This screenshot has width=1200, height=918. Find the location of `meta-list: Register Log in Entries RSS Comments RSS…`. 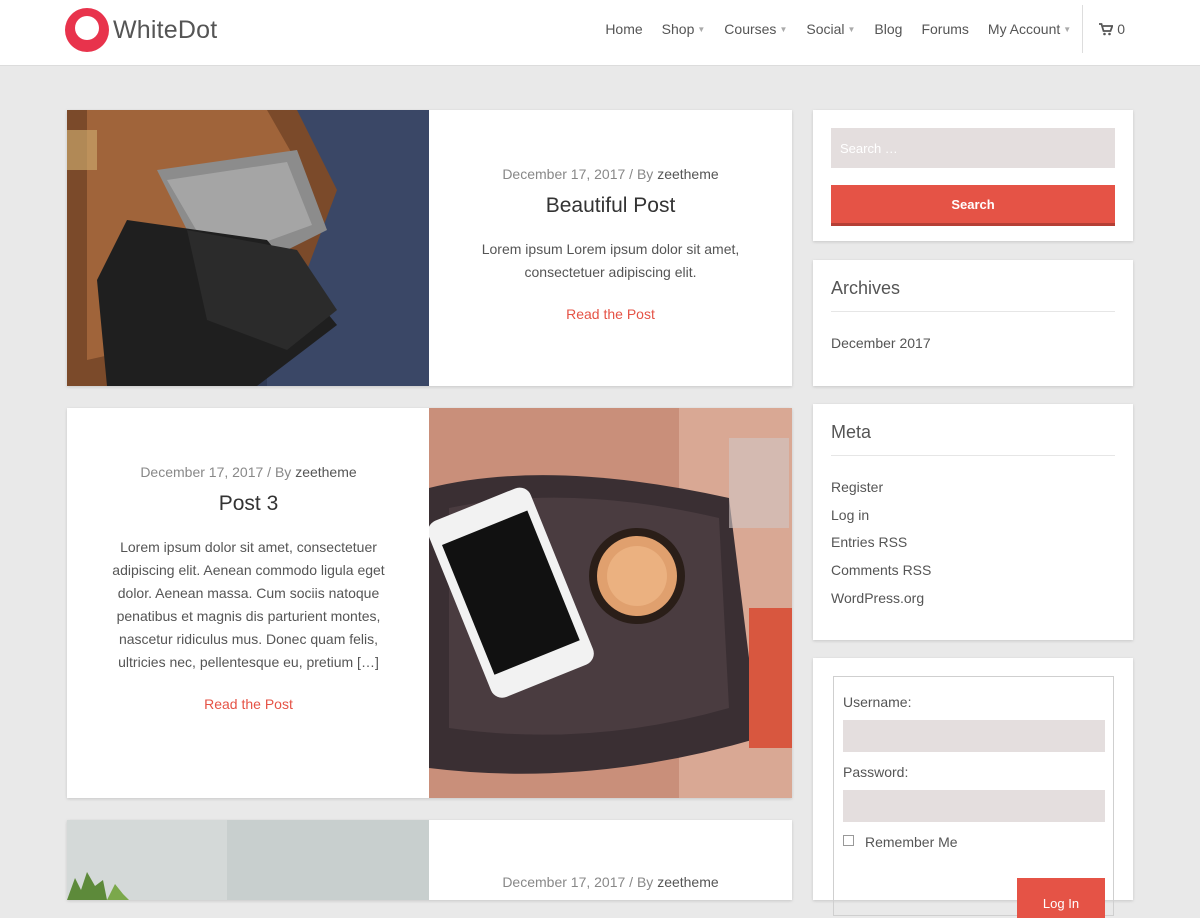

meta-list: Register Log in Entries RSS Comments RSS… is located at coordinates (881, 543).